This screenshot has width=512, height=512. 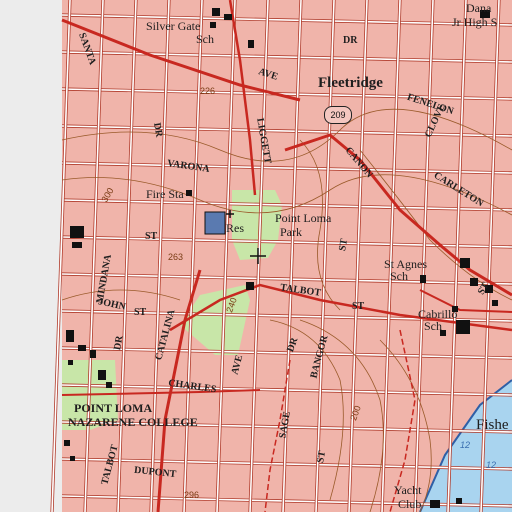 What do you see at coordinates (303, 218) in the screenshot?
I see `label-point-loma-park: Point Loma` at bounding box center [303, 218].